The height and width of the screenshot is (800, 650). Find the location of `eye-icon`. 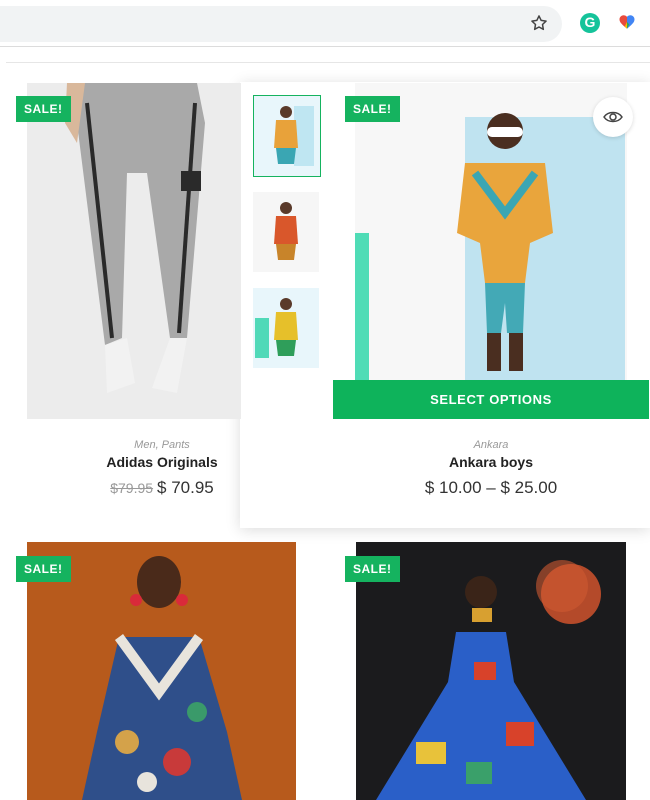

eye-icon is located at coordinates (613, 117).